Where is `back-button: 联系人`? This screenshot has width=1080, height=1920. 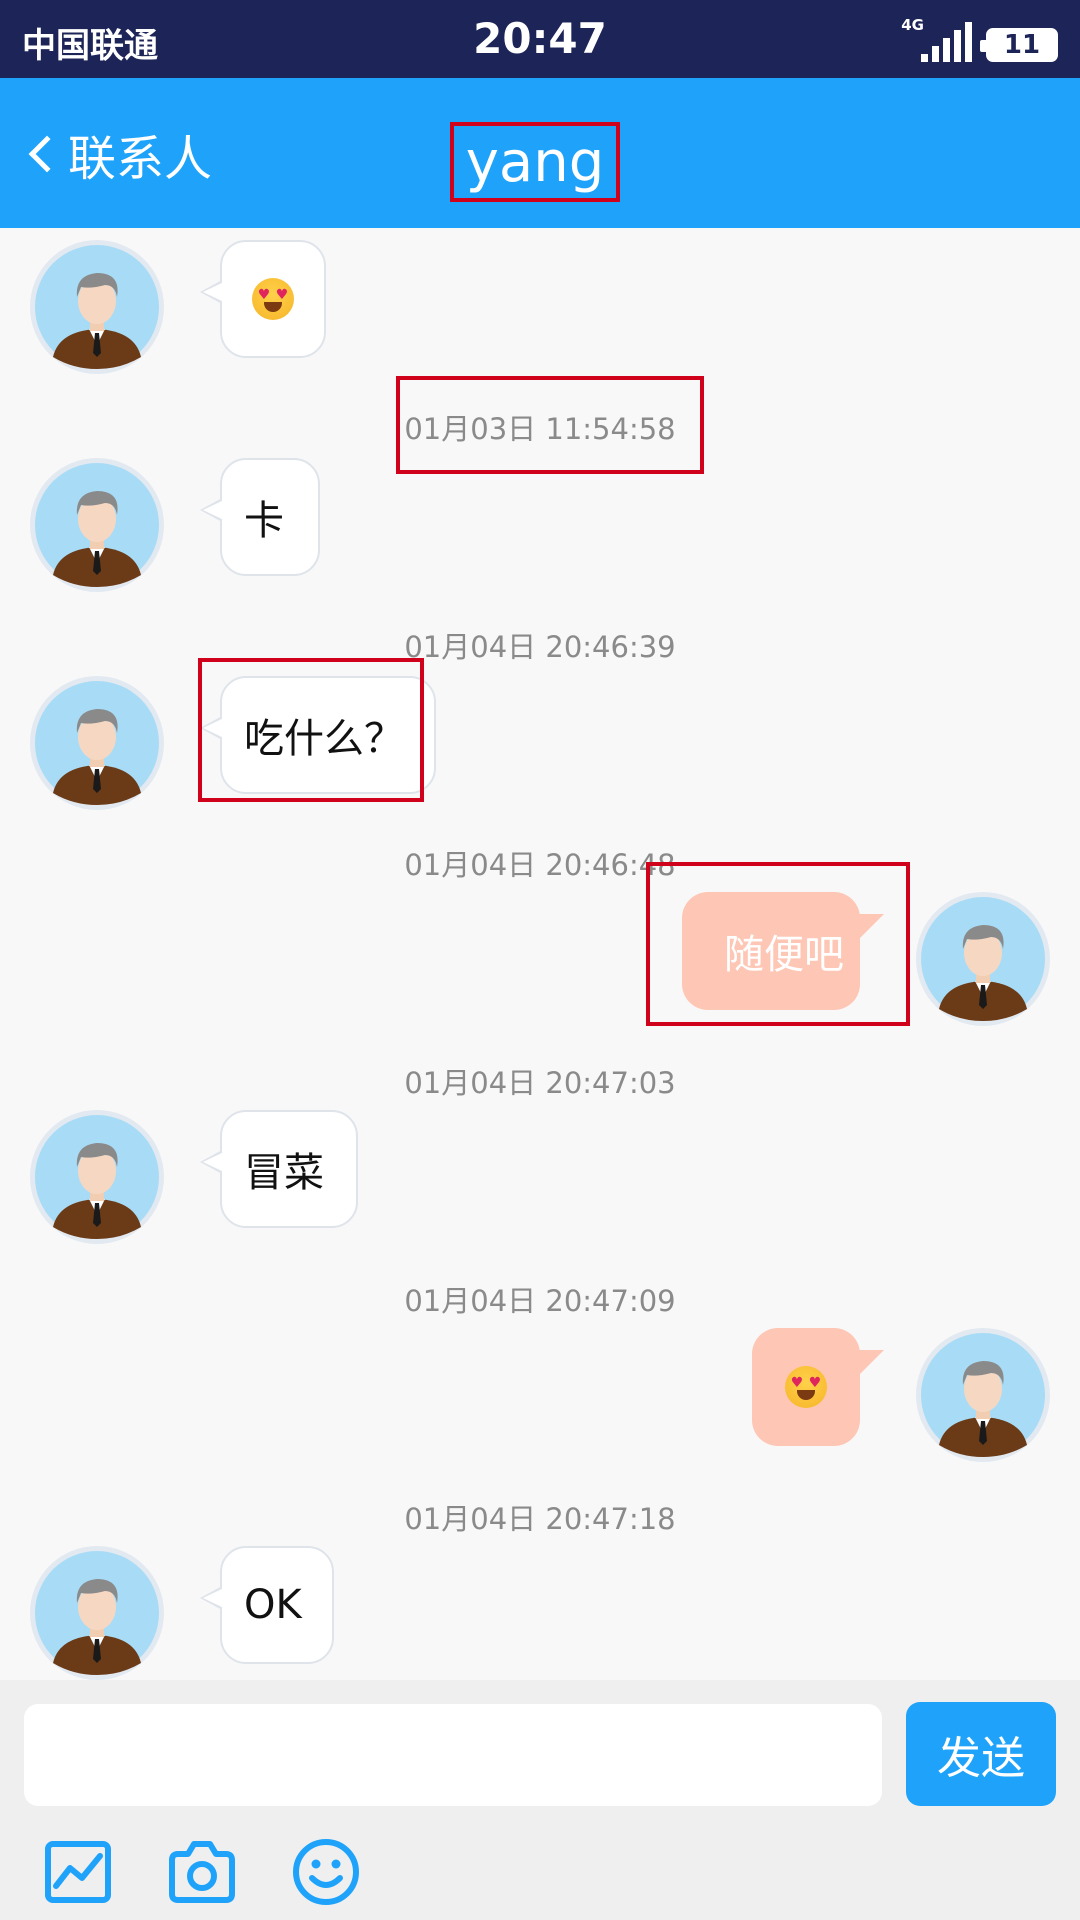
back-button: 联系人 is located at coordinates (117, 154).